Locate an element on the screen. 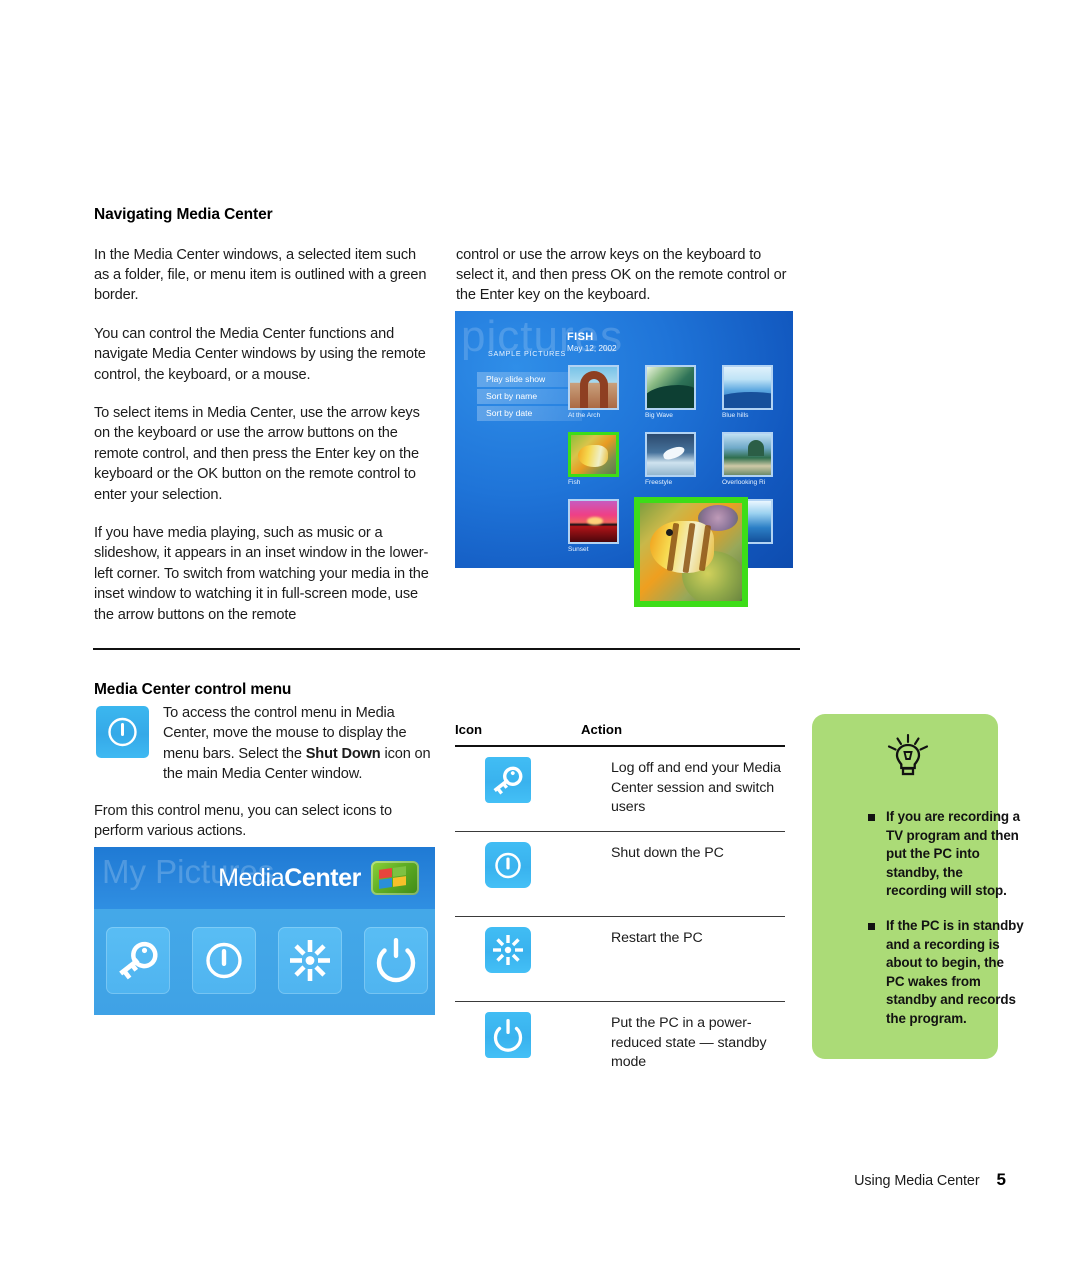 This screenshot has width=1080, height=1270. thumbnail-caption: Sunset is located at coordinates (578, 549).